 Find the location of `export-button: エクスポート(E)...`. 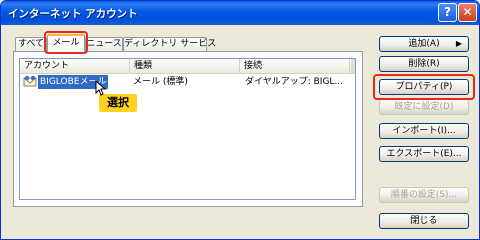

export-button: エクスポート(E)... is located at coordinates (424, 154).